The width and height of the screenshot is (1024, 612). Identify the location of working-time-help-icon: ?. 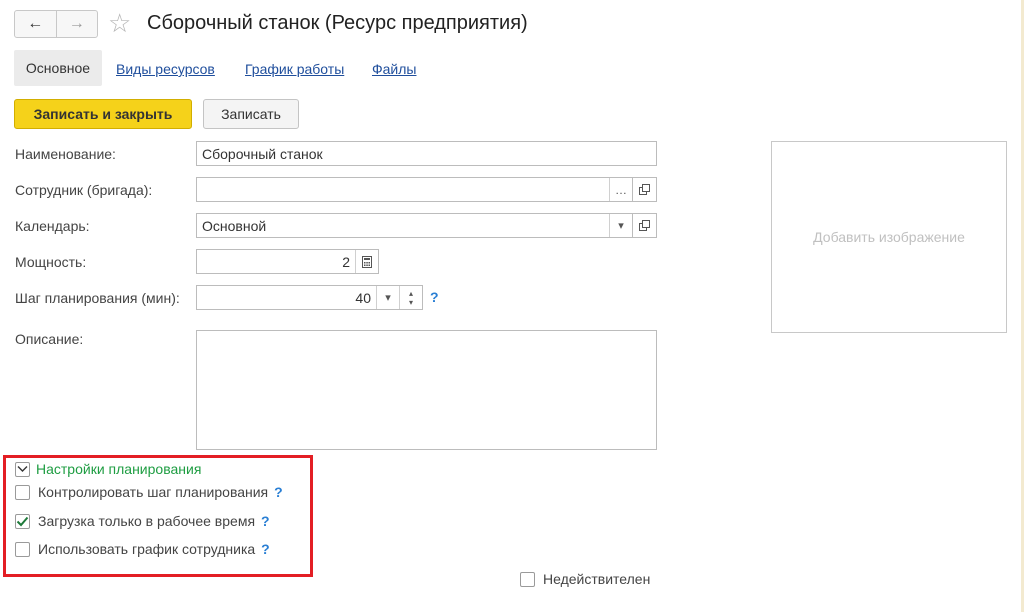
(265, 521).